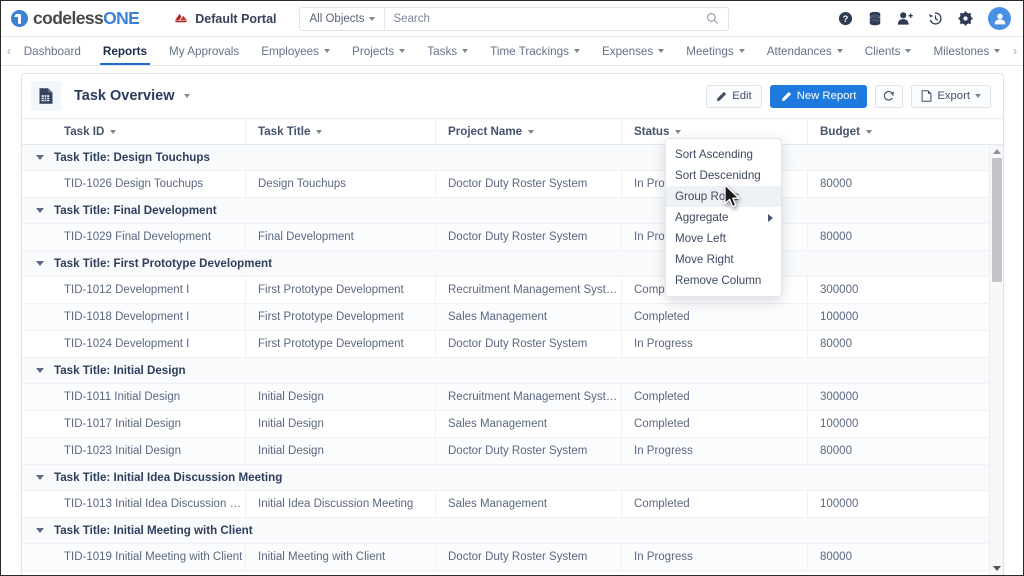  I want to click on scroll-down-icon, so click(996, 568).